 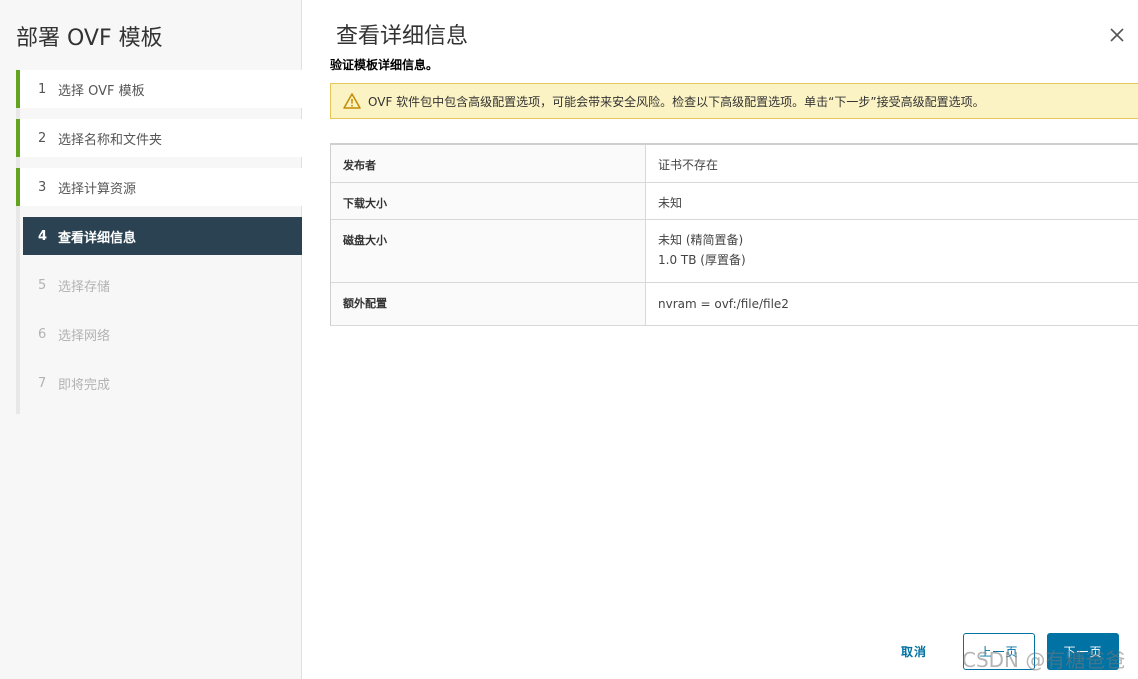 I want to click on step-select-network: 6 选择网络, so click(x=159, y=334).